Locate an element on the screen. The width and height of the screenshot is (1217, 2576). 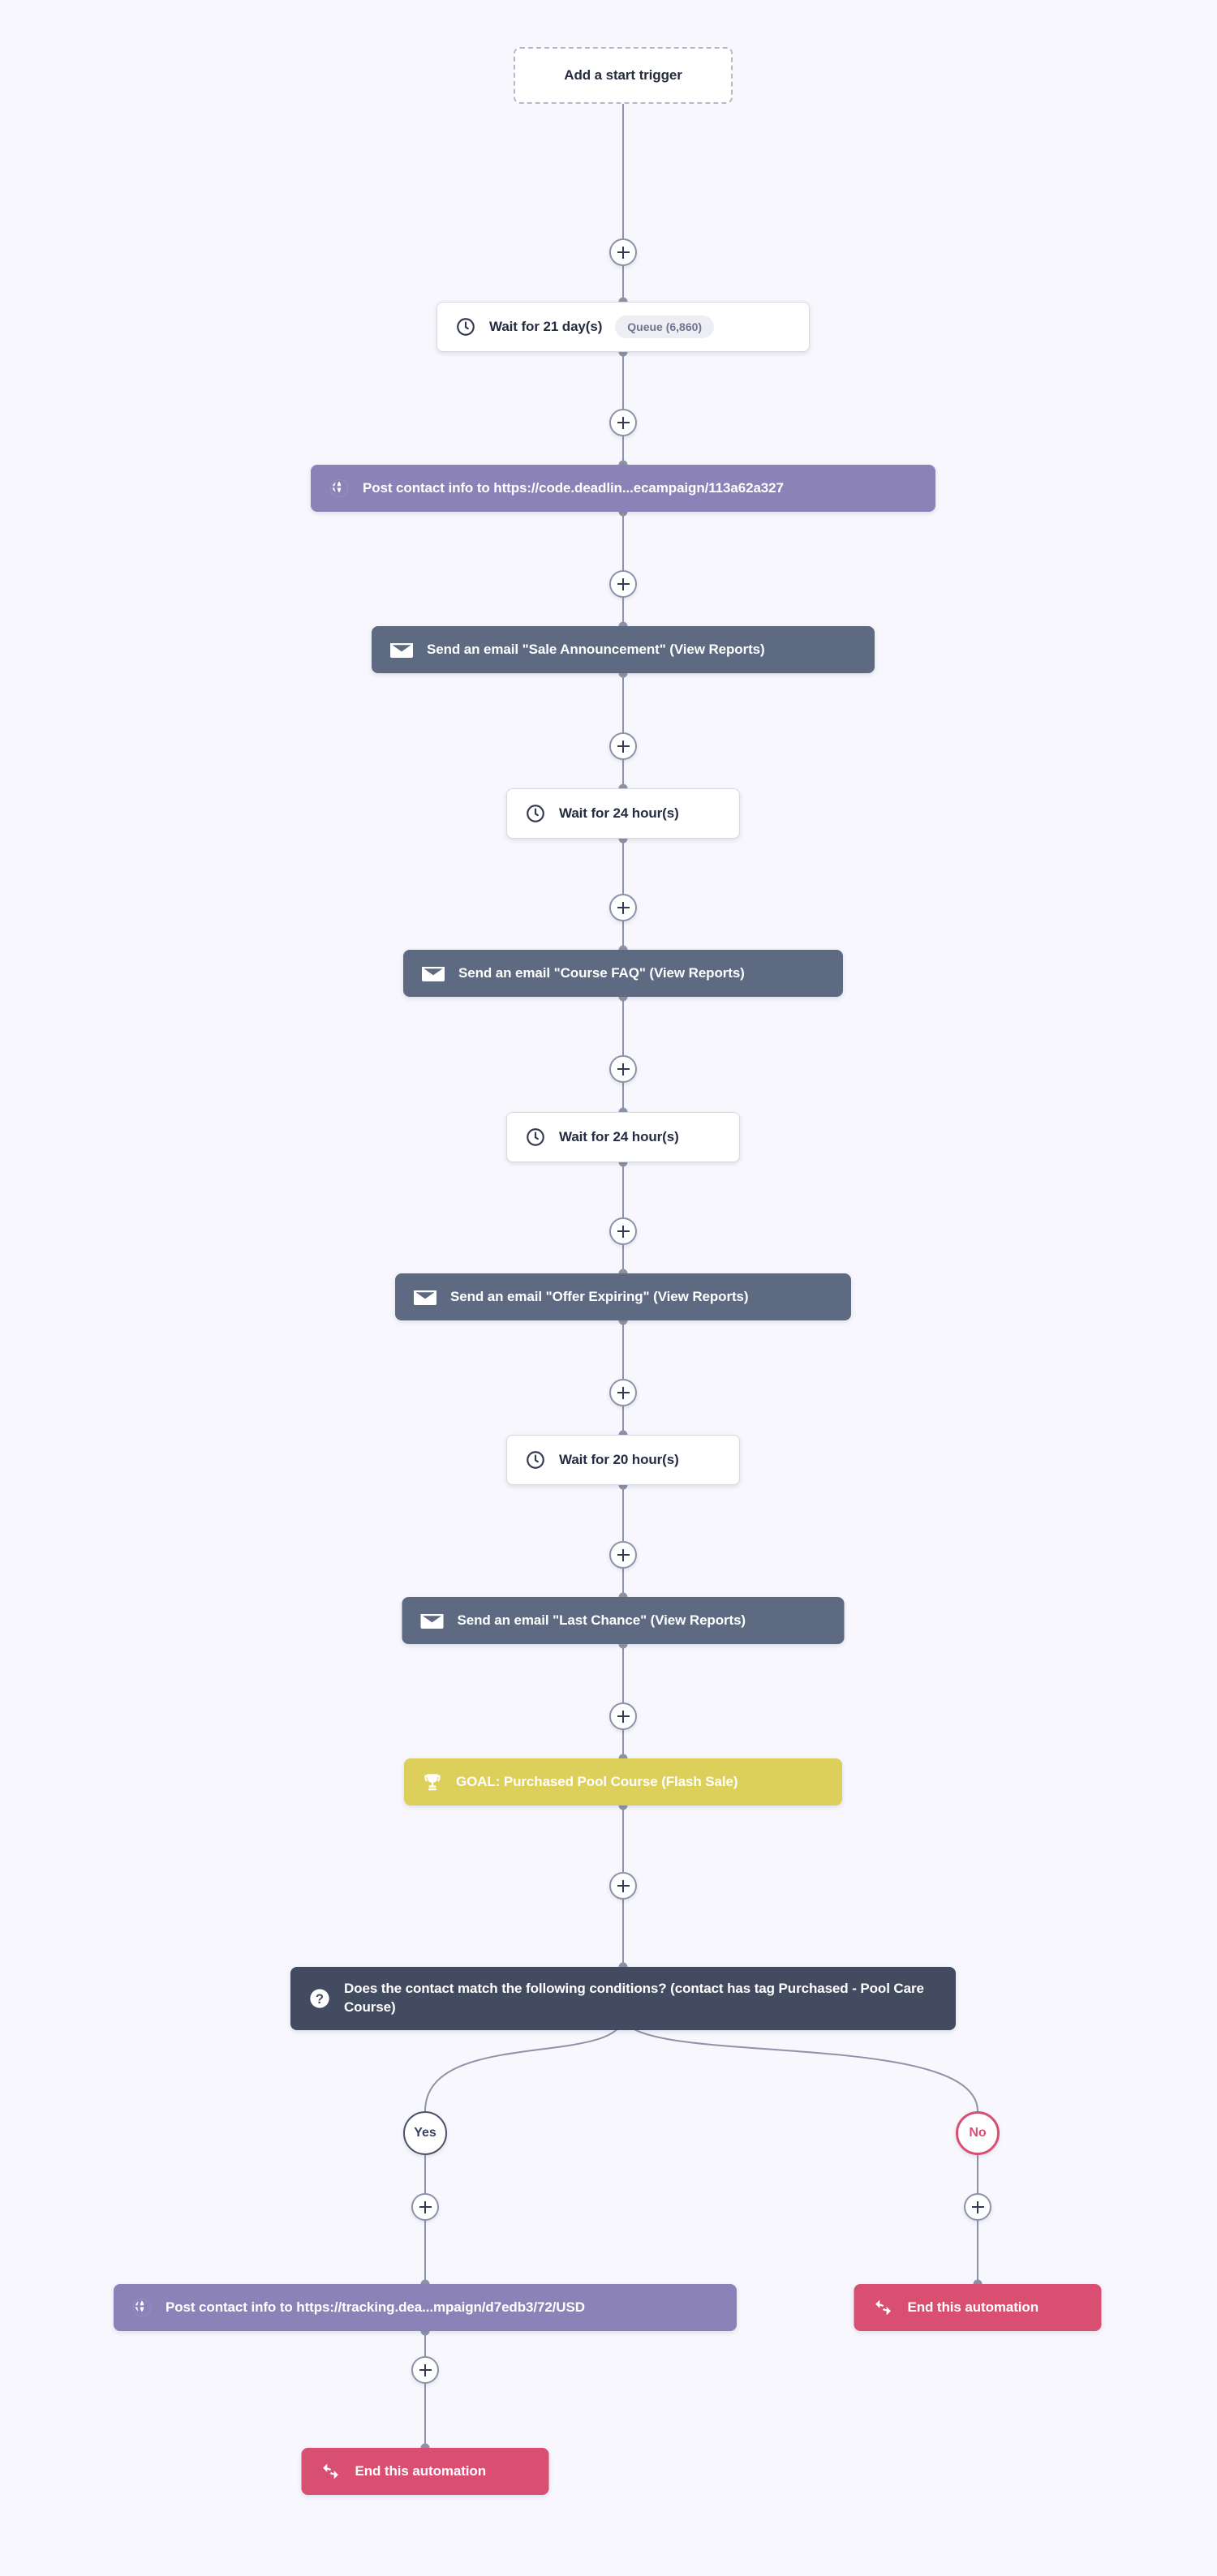
queue-badge: Queue (6,860) is located at coordinates (665, 327).